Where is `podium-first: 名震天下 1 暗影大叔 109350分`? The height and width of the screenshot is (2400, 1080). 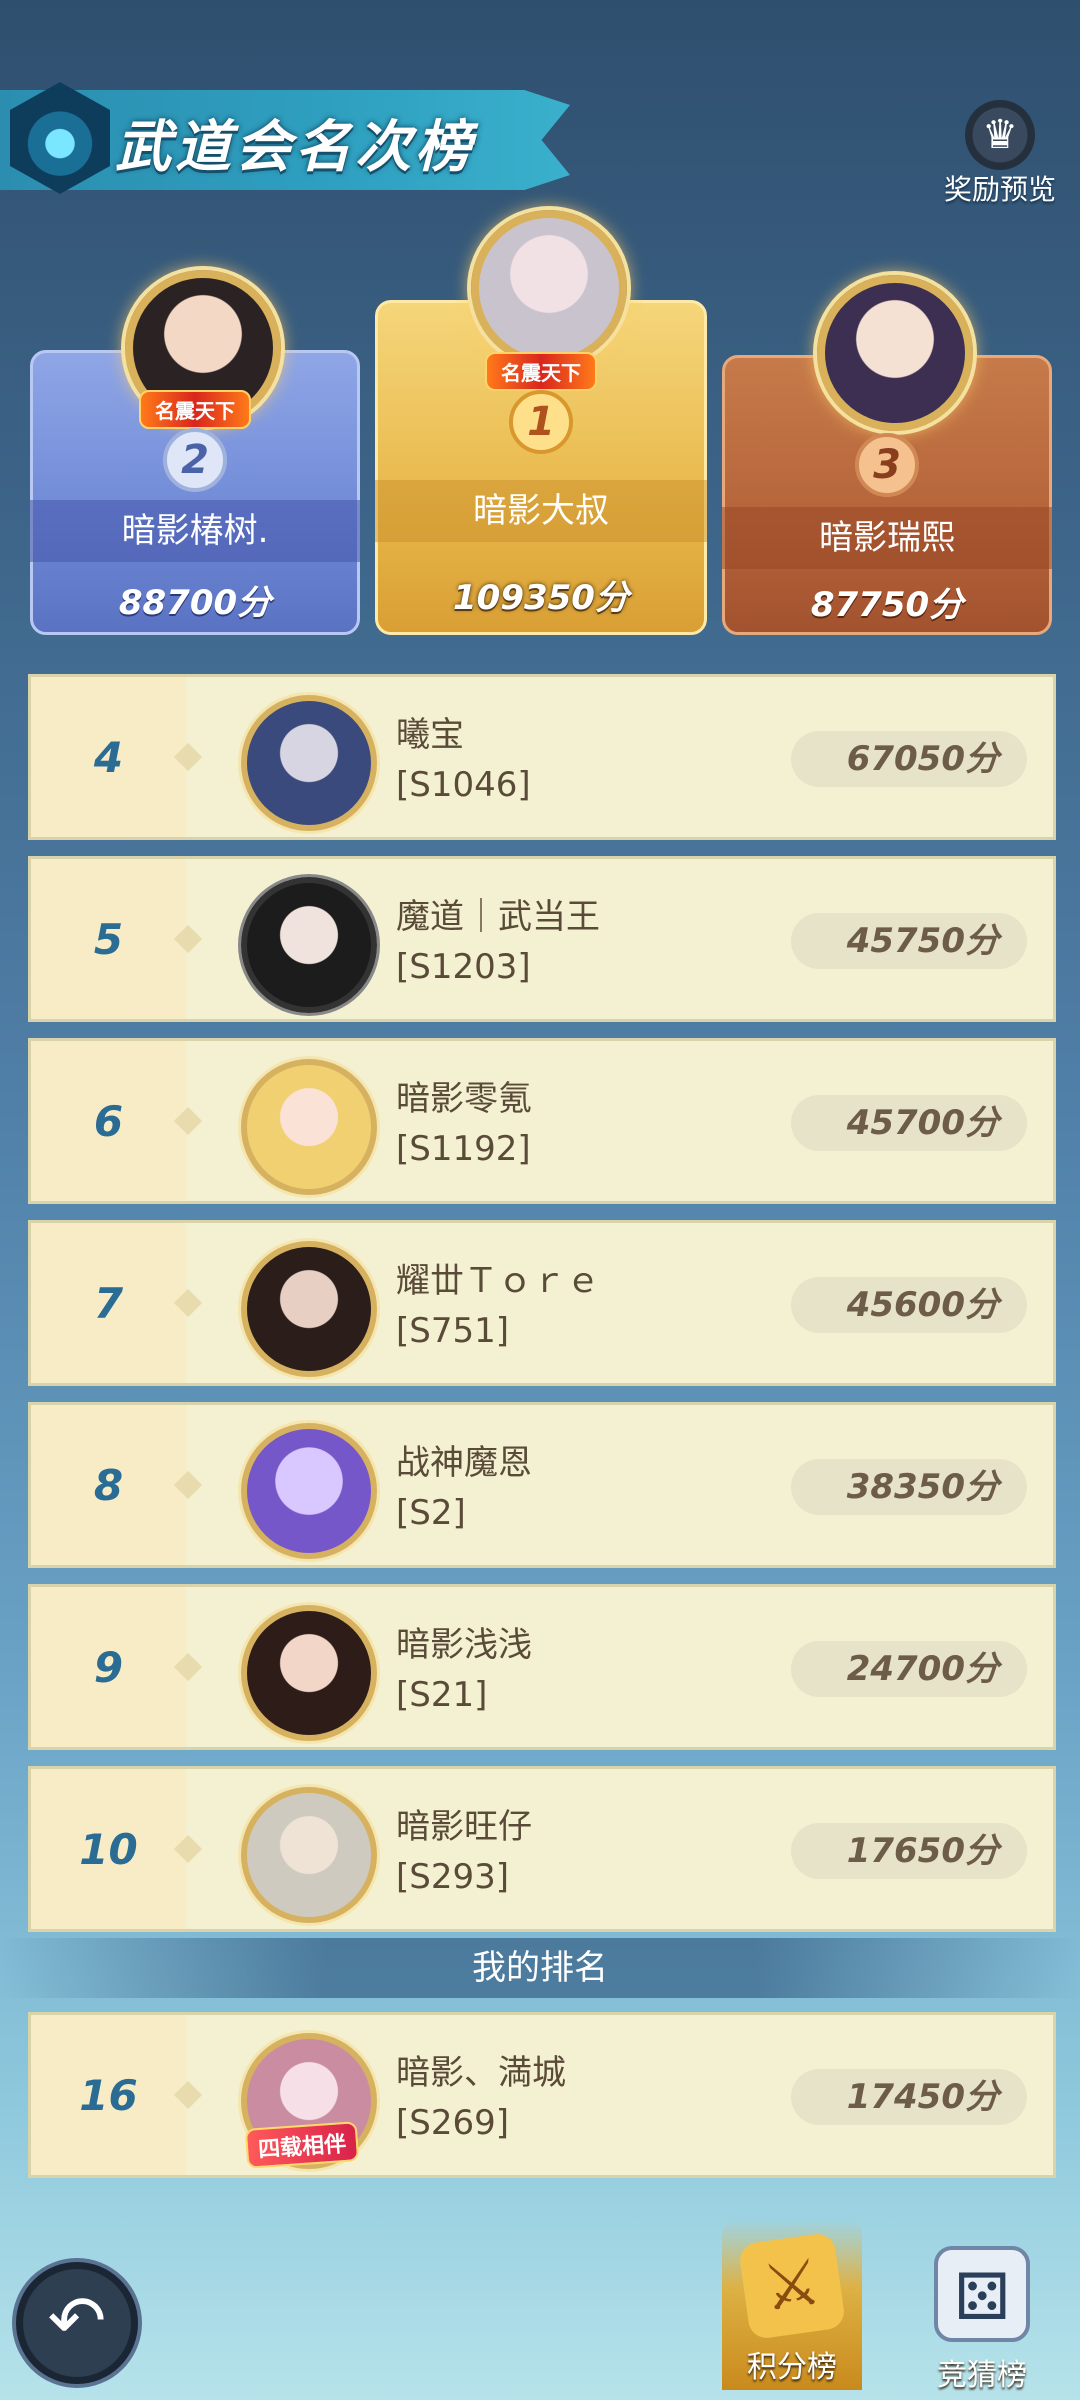 podium-first: 名震天下 1 暗影大叔 109350分 is located at coordinates (541, 422).